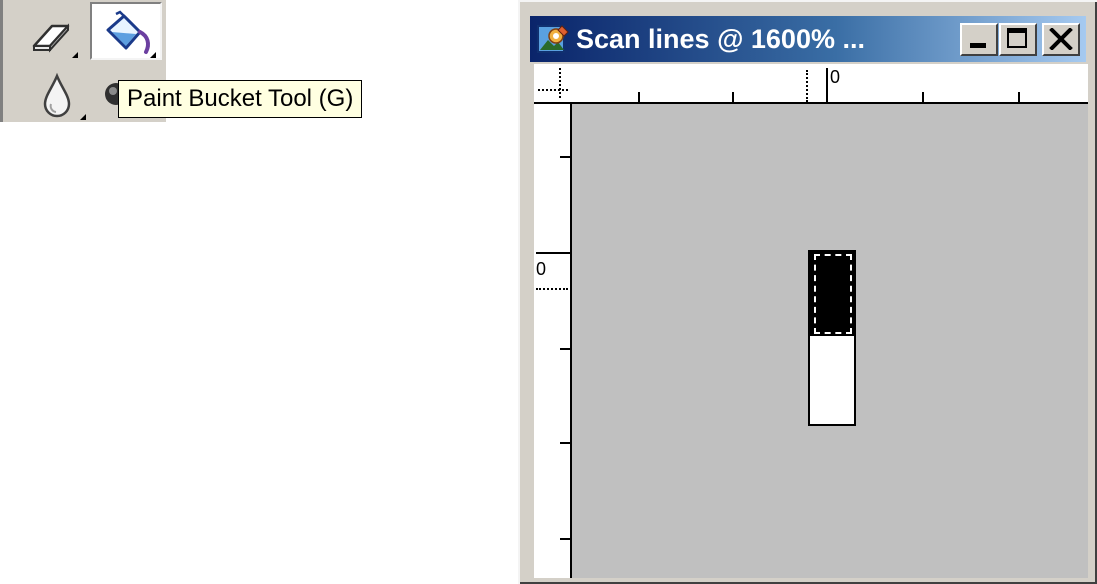 Image resolution: width=1097 pixels, height=584 pixels. I want to click on blur-tool-button, so click(54, 95).